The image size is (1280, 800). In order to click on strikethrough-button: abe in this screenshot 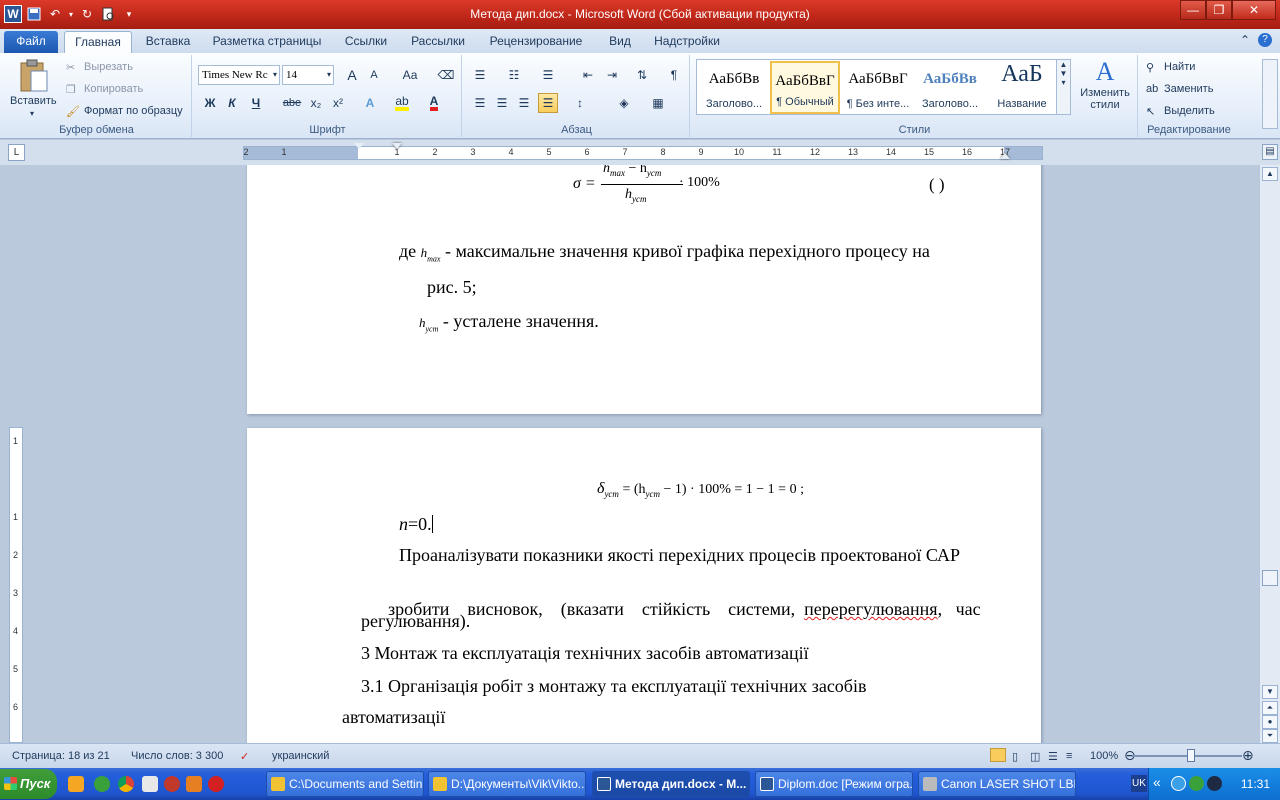, I will do `click(292, 103)`.